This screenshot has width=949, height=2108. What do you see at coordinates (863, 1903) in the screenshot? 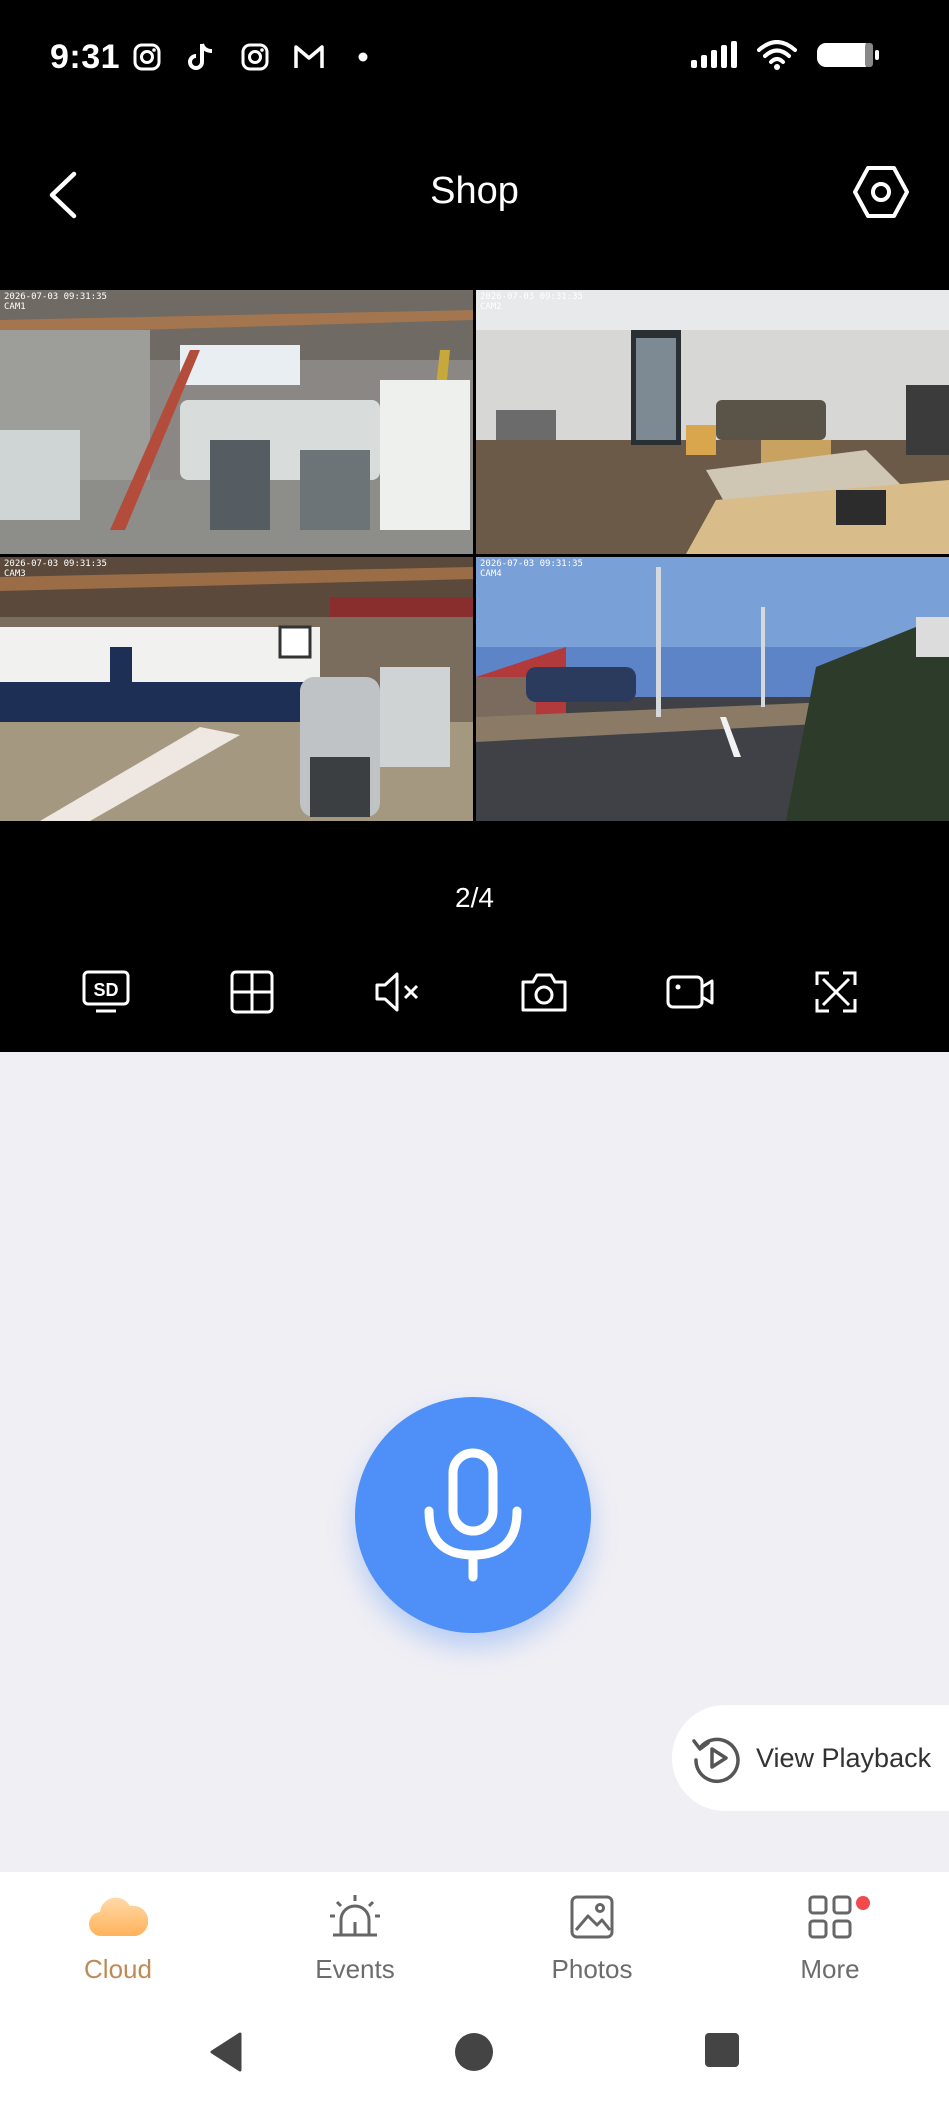
I see `notification-badge` at bounding box center [863, 1903].